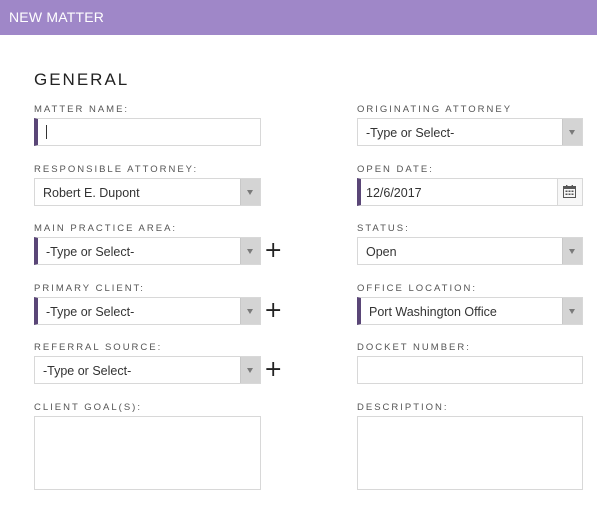 This screenshot has height=509, width=597. What do you see at coordinates (98, 347) in the screenshot?
I see `referral-source-label: REFERRAL SOURCE:` at bounding box center [98, 347].